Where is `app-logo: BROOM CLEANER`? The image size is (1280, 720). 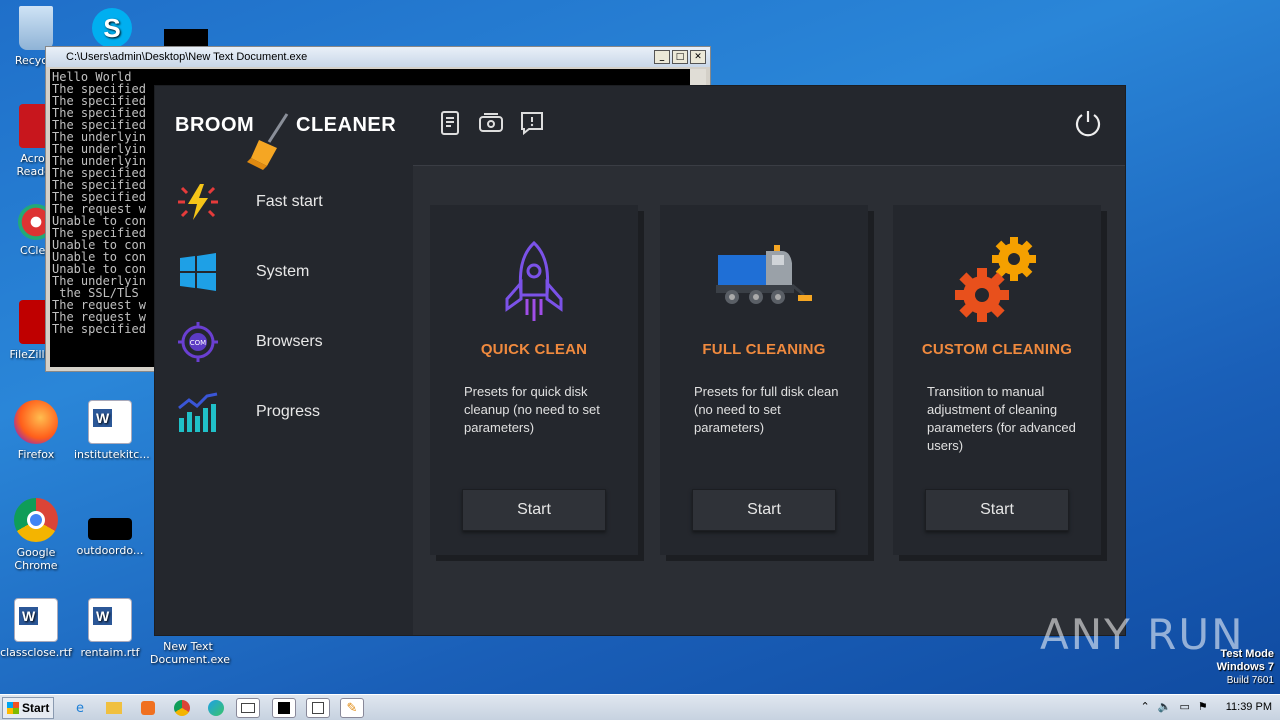 app-logo: BROOM CLEANER is located at coordinates (286, 140).